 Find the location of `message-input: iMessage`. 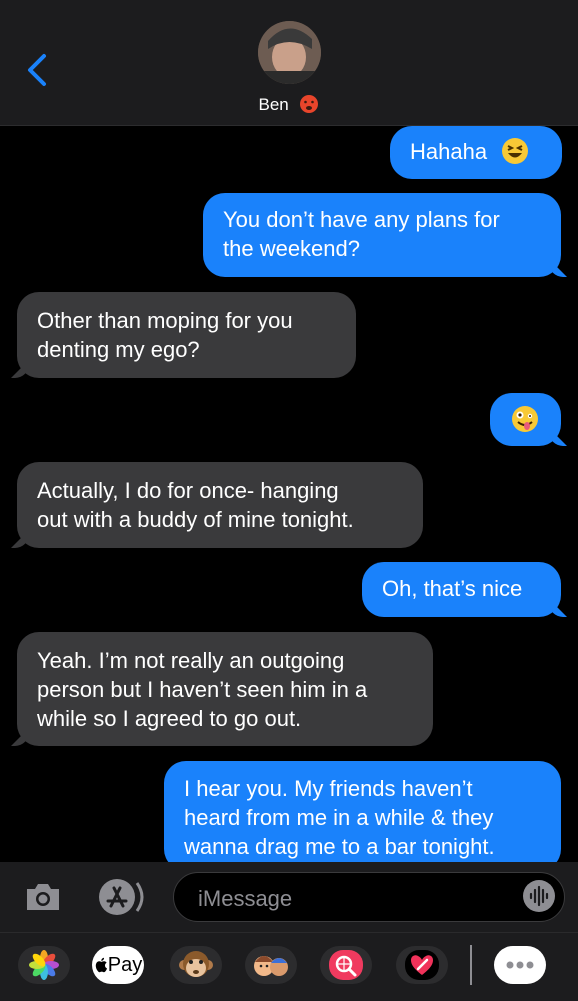

message-input: iMessage is located at coordinates (369, 897).